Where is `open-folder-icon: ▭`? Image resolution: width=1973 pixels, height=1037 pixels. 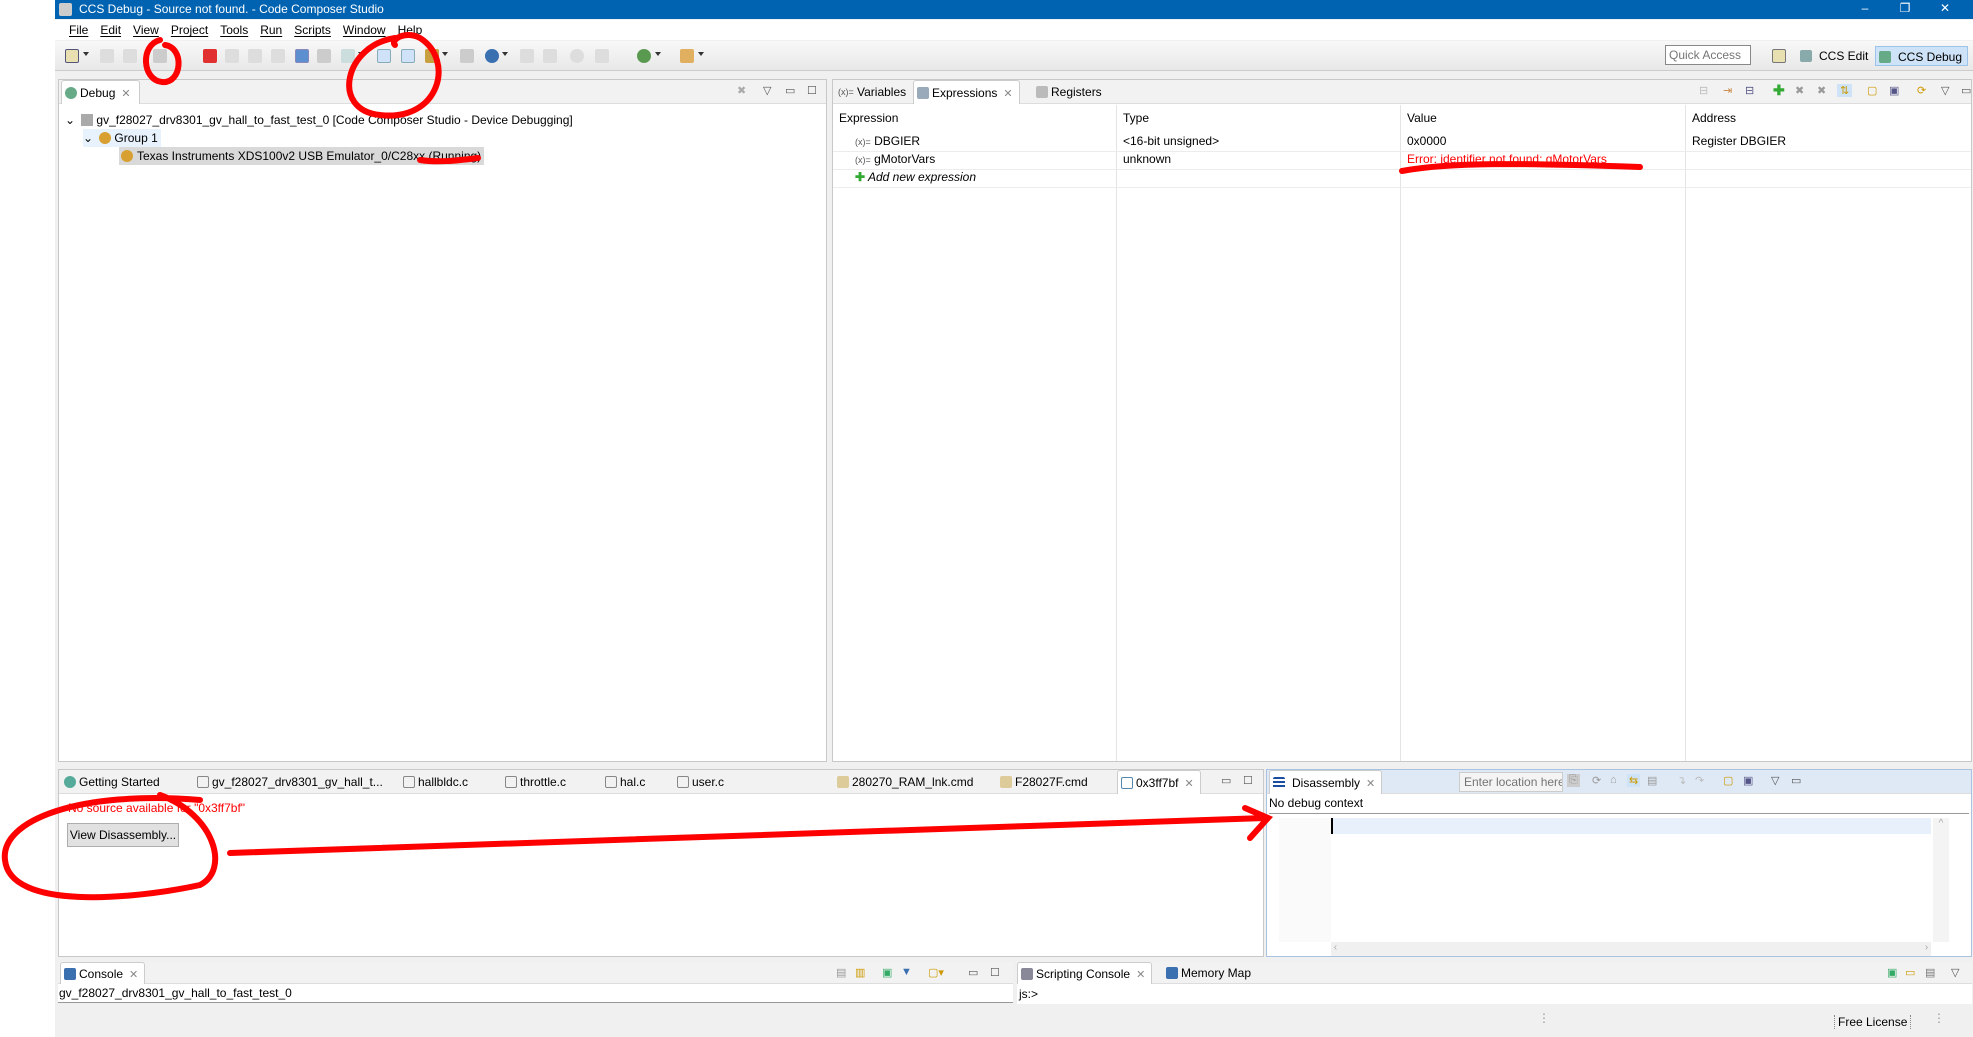 open-folder-icon: ▭ is located at coordinates (1910, 972).